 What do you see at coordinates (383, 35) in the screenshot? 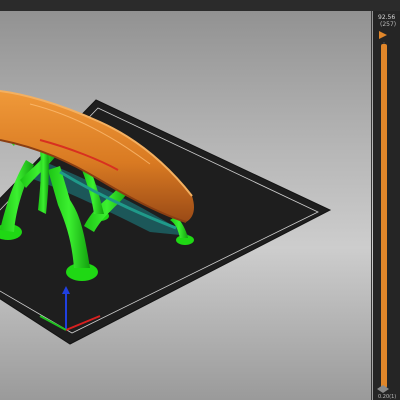
I see `layer-top-handle-icon` at bounding box center [383, 35].